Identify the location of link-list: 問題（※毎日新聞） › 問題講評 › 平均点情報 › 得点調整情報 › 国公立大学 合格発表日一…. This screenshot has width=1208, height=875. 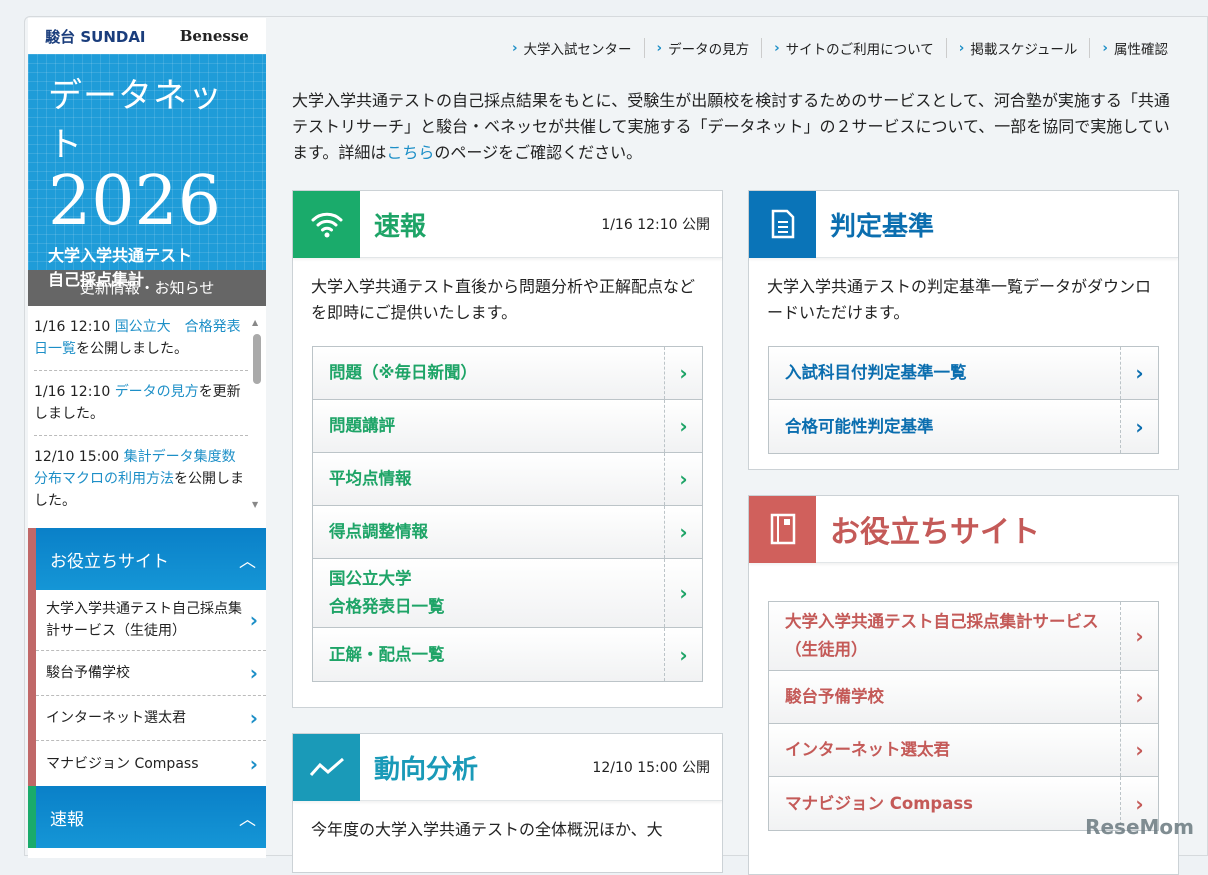
(507, 514).